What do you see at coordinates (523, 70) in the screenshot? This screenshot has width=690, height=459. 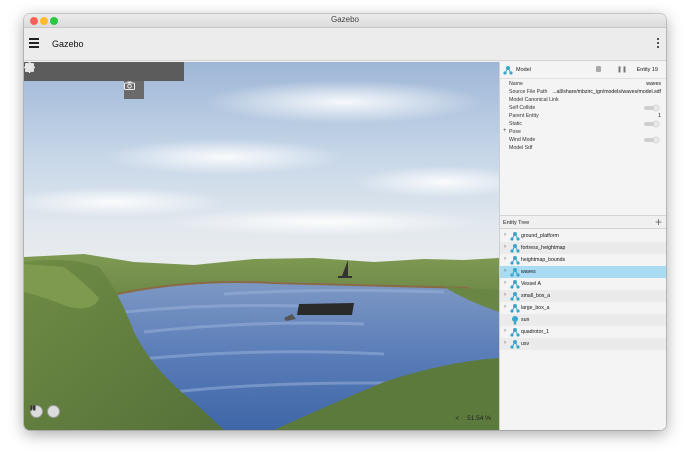 I see `entity-type-label: Model` at bounding box center [523, 70].